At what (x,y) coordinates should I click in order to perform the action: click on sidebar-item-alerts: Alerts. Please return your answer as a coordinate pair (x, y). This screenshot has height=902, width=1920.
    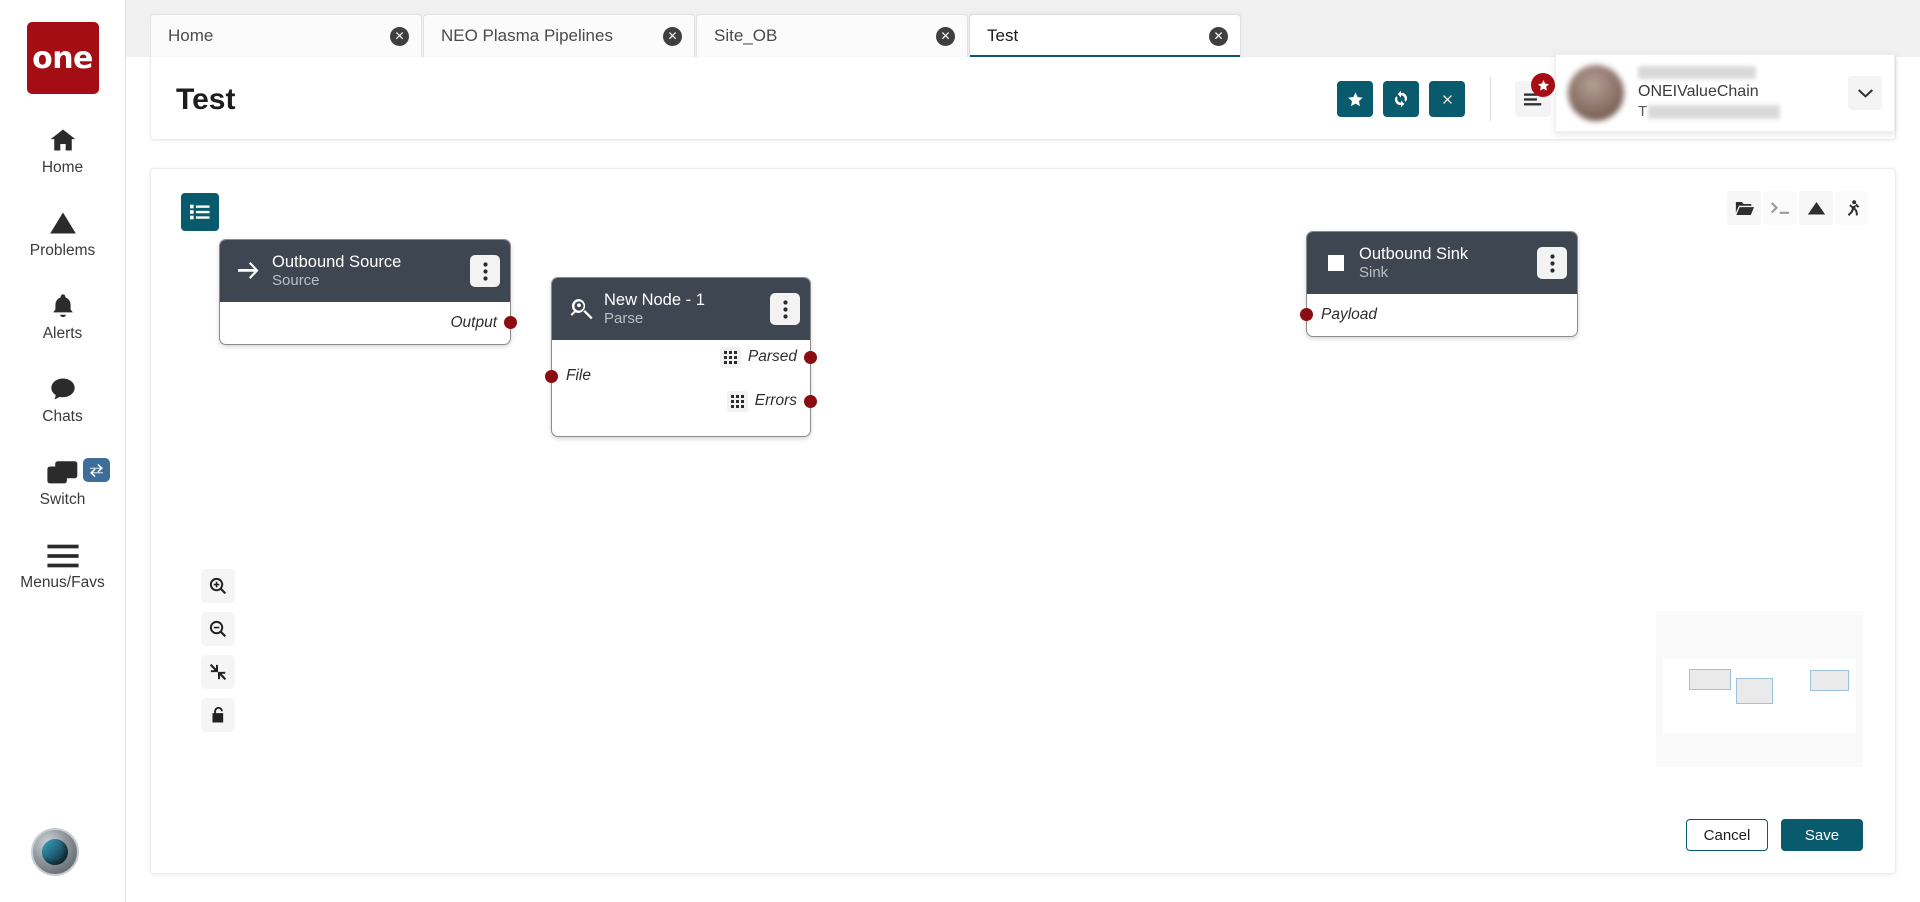
    Looking at the image, I should click on (63, 314).